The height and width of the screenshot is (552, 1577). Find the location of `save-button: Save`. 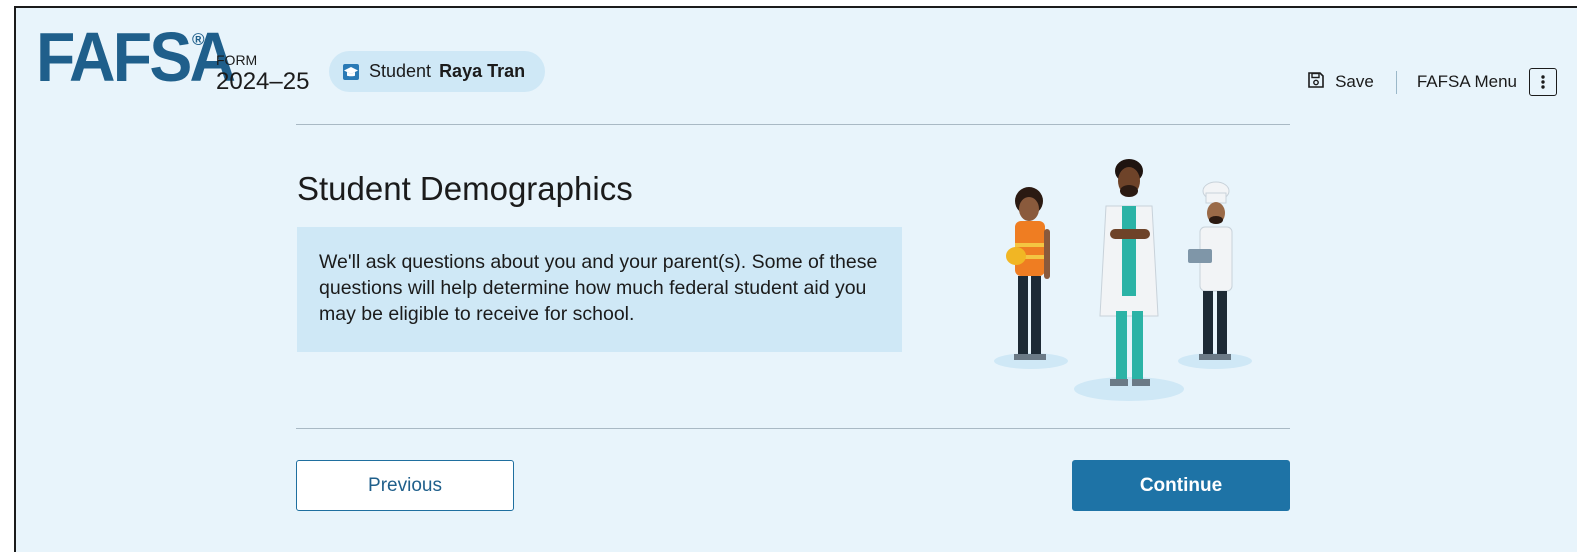

save-button: Save is located at coordinates (1352, 82).